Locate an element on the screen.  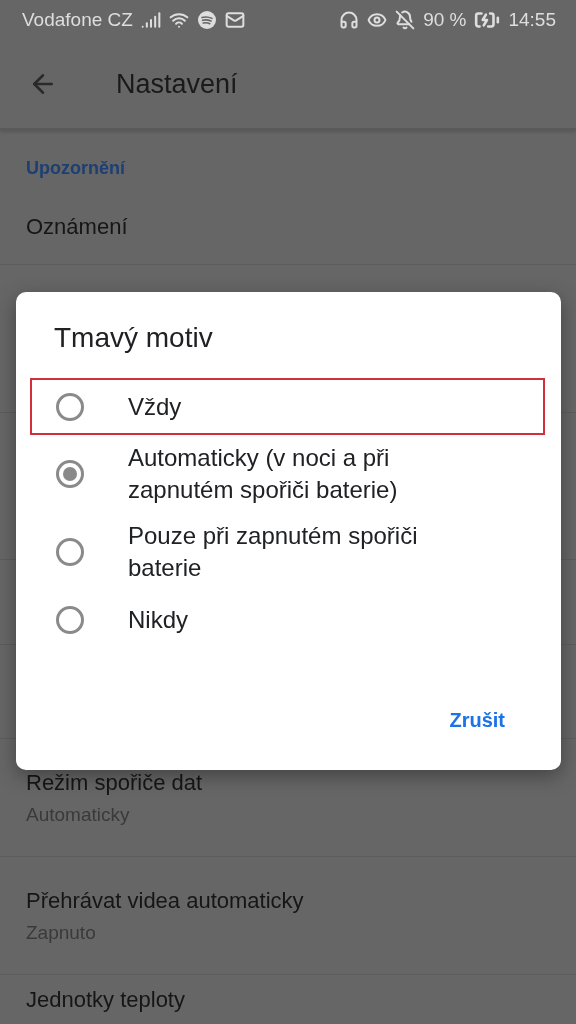
item-title: Režim spořiče dat is located at coordinates (115, 782).